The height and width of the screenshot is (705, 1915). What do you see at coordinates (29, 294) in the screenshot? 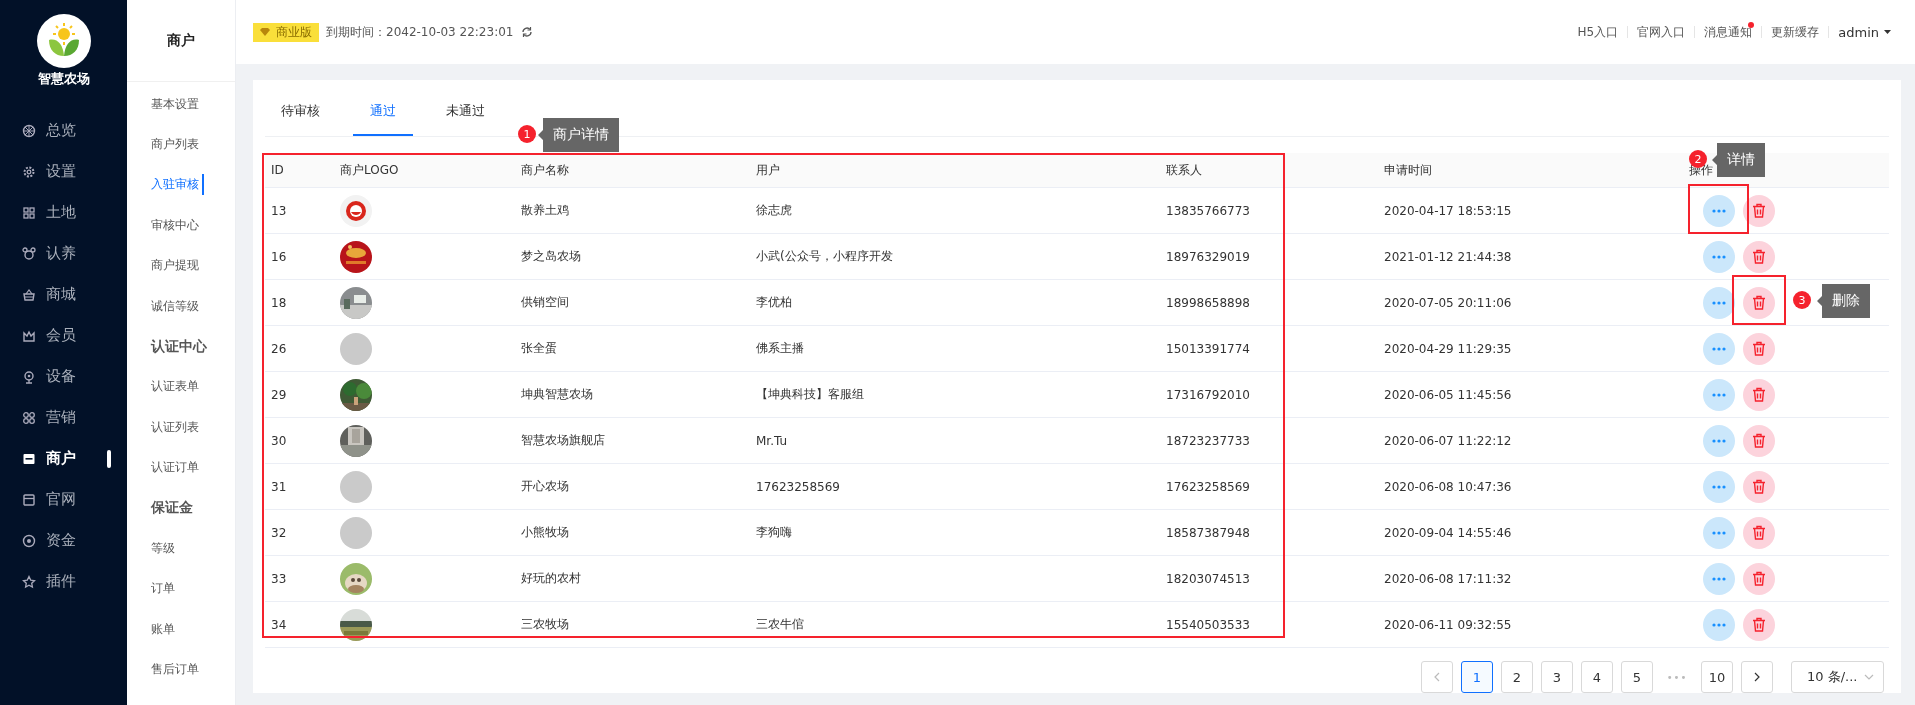
I see `basket-icon` at bounding box center [29, 294].